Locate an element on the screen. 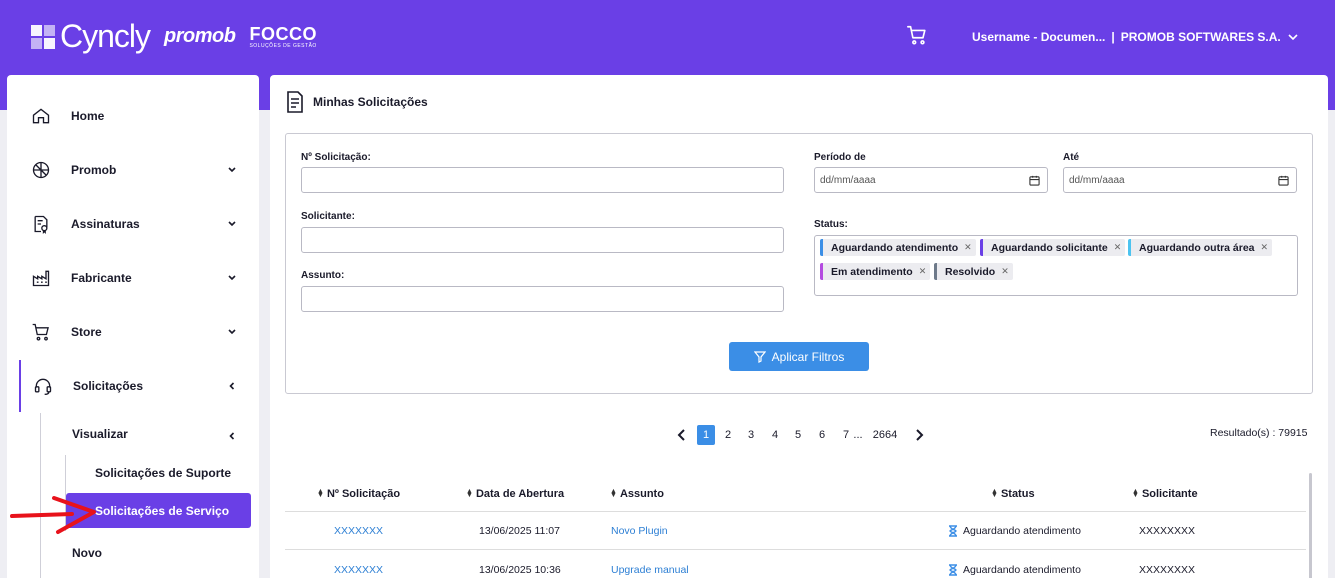 This screenshot has height=578, width=1335. results-count: Resultado(s) : 79915 is located at coordinates (1259, 433).